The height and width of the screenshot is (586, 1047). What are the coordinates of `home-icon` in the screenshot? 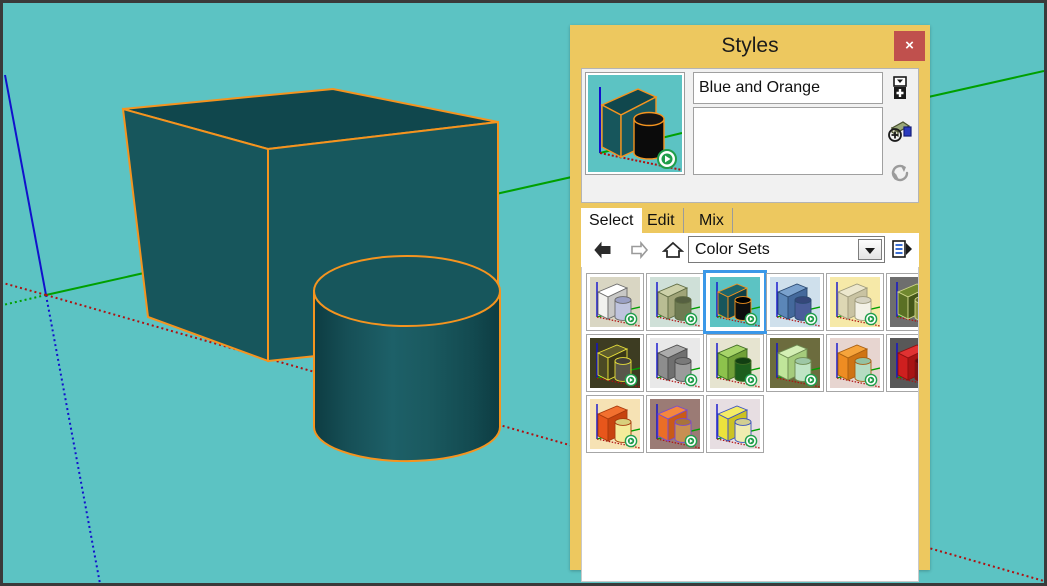 It's located at (673, 250).